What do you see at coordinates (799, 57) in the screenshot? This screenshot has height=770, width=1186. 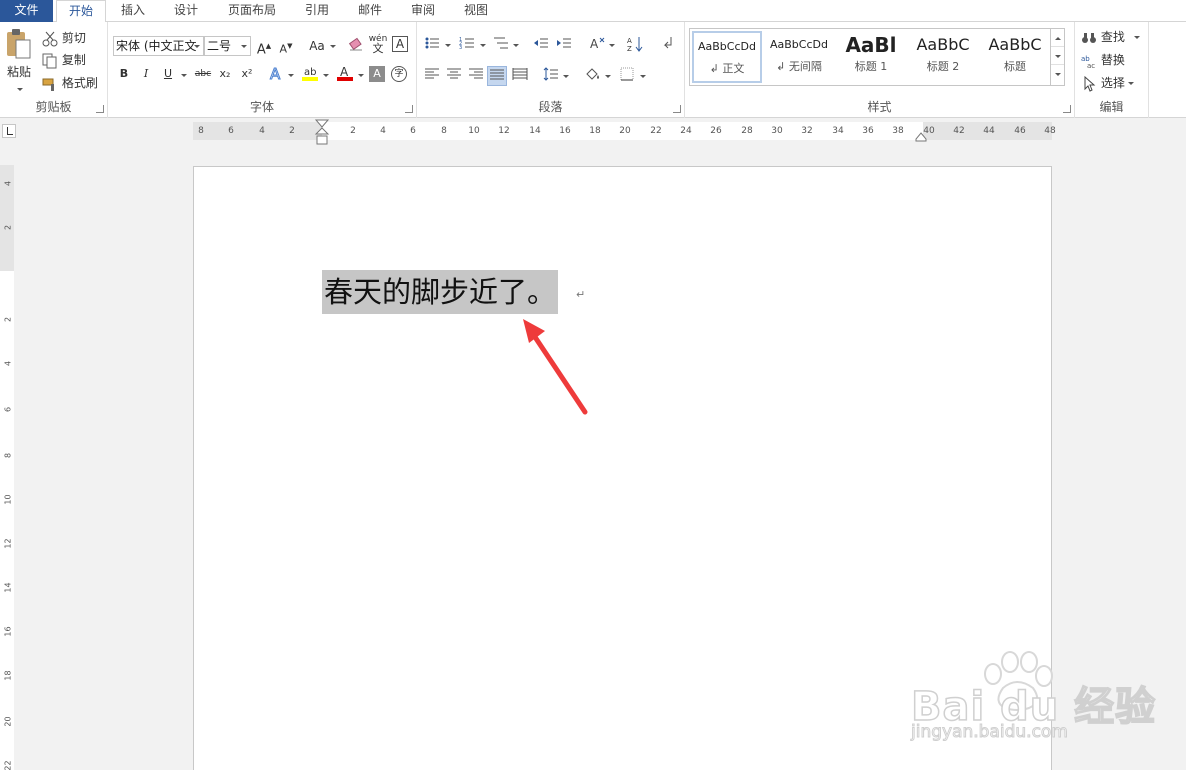 I see `style-no-spacing: AaBbCcDd ↲ 无间隔` at bounding box center [799, 57].